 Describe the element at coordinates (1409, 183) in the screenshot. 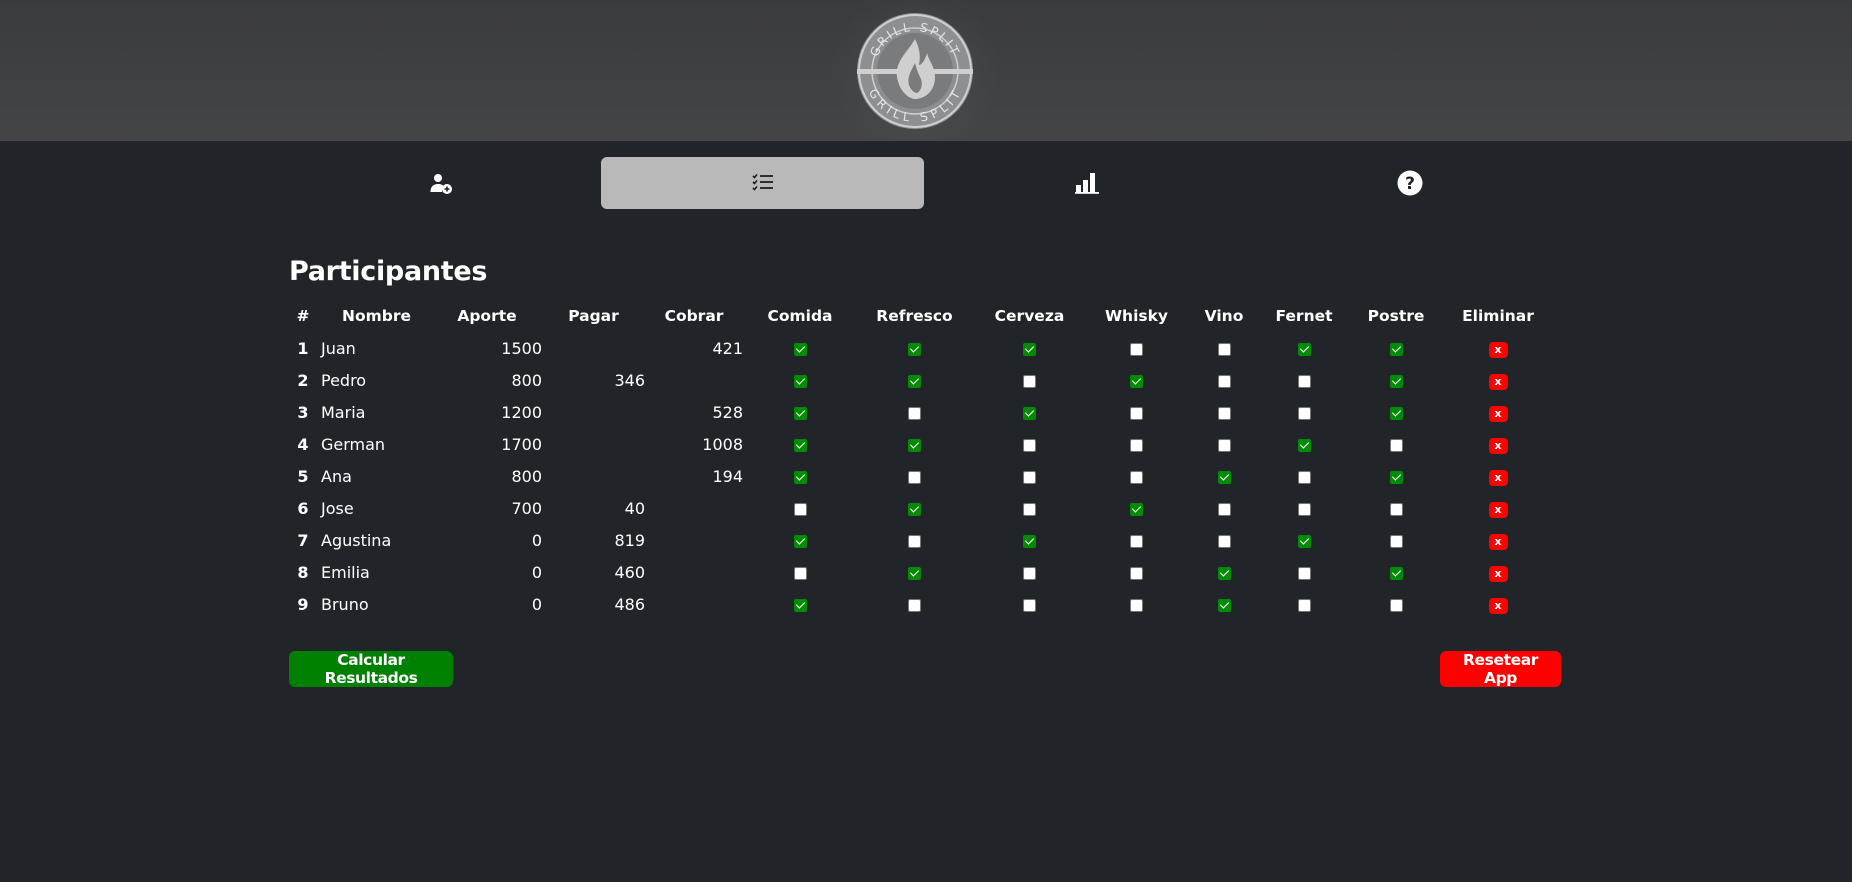

I see `nav-help: ?` at that location.